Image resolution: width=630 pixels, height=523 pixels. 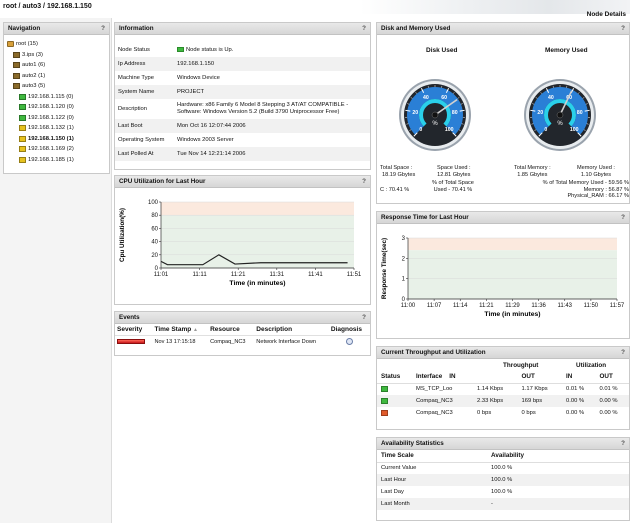 What do you see at coordinates (503, 218) in the screenshot?
I see `response-header: Response Time for Last Hour ?` at bounding box center [503, 218].